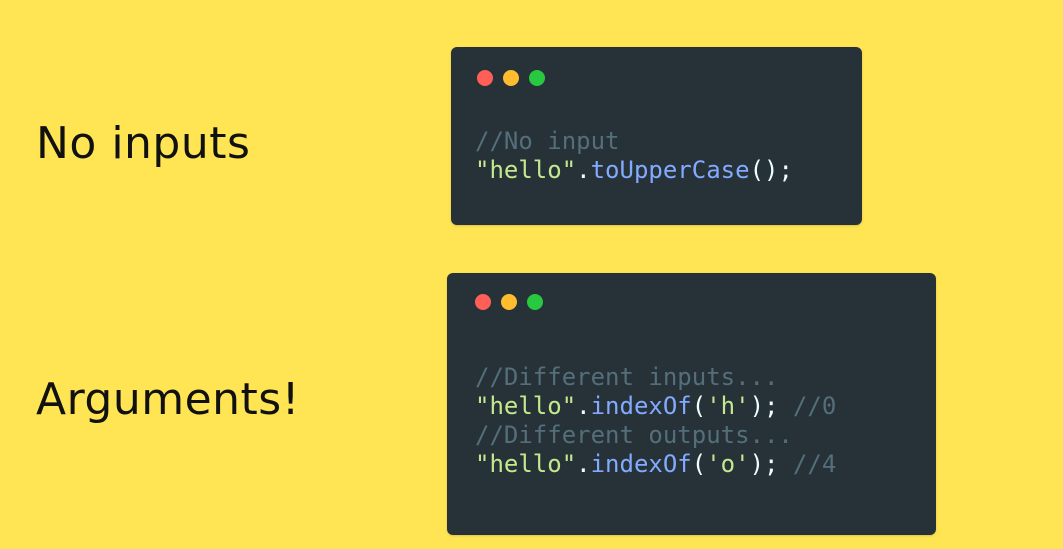 The image size is (1063, 549). What do you see at coordinates (656, 406) in the screenshot?
I see `code-line-statement: "hello".indexOf('h'); //0` at bounding box center [656, 406].